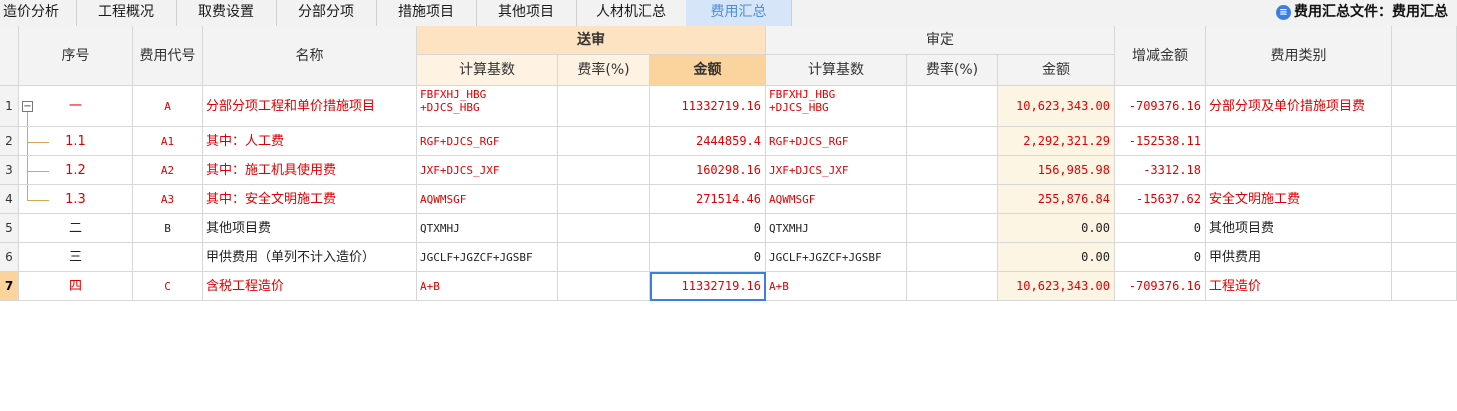 The width and height of the screenshot is (1457, 411). What do you see at coordinates (836, 257) in the screenshot?
I see `review-calc-base-cell: JGCLF+JGZCF+JGSBF` at bounding box center [836, 257].